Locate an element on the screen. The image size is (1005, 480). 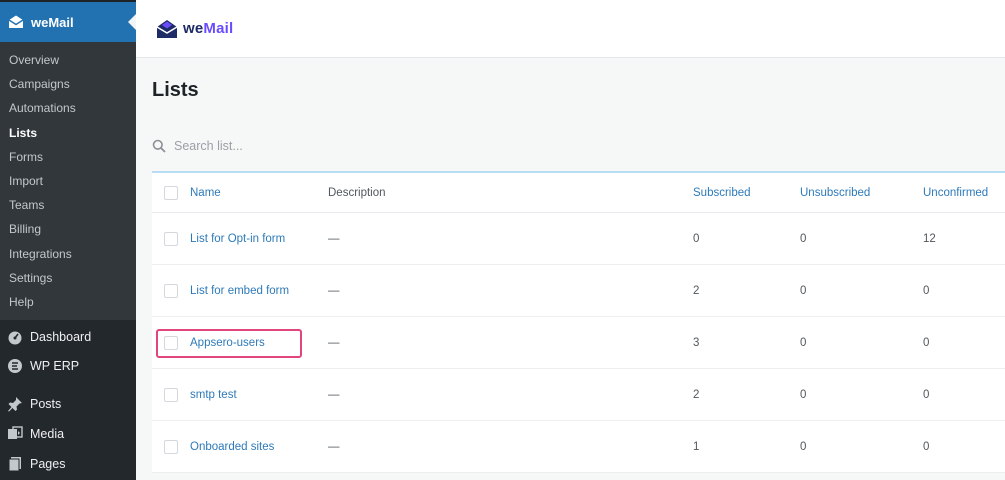
table-row: List for Opt-in form — 0 0 12 is located at coordinates (578, 239).